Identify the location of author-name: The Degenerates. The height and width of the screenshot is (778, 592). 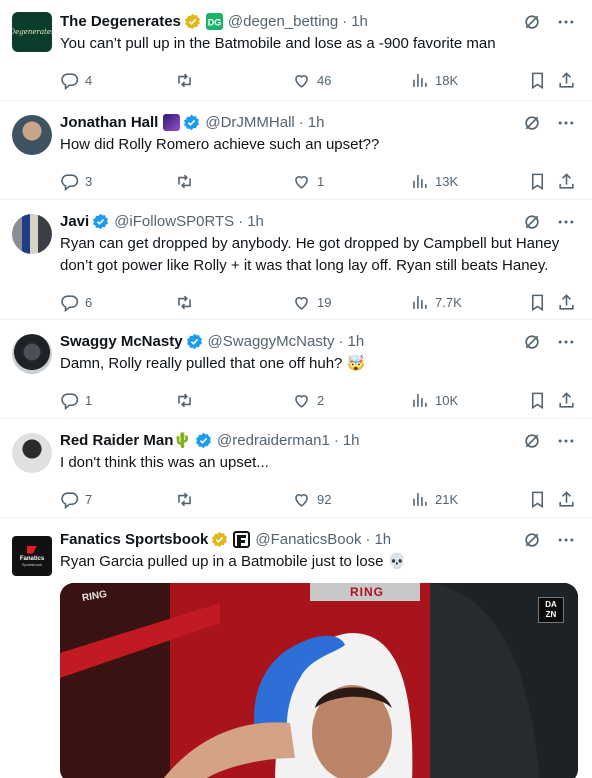
(120, 21).